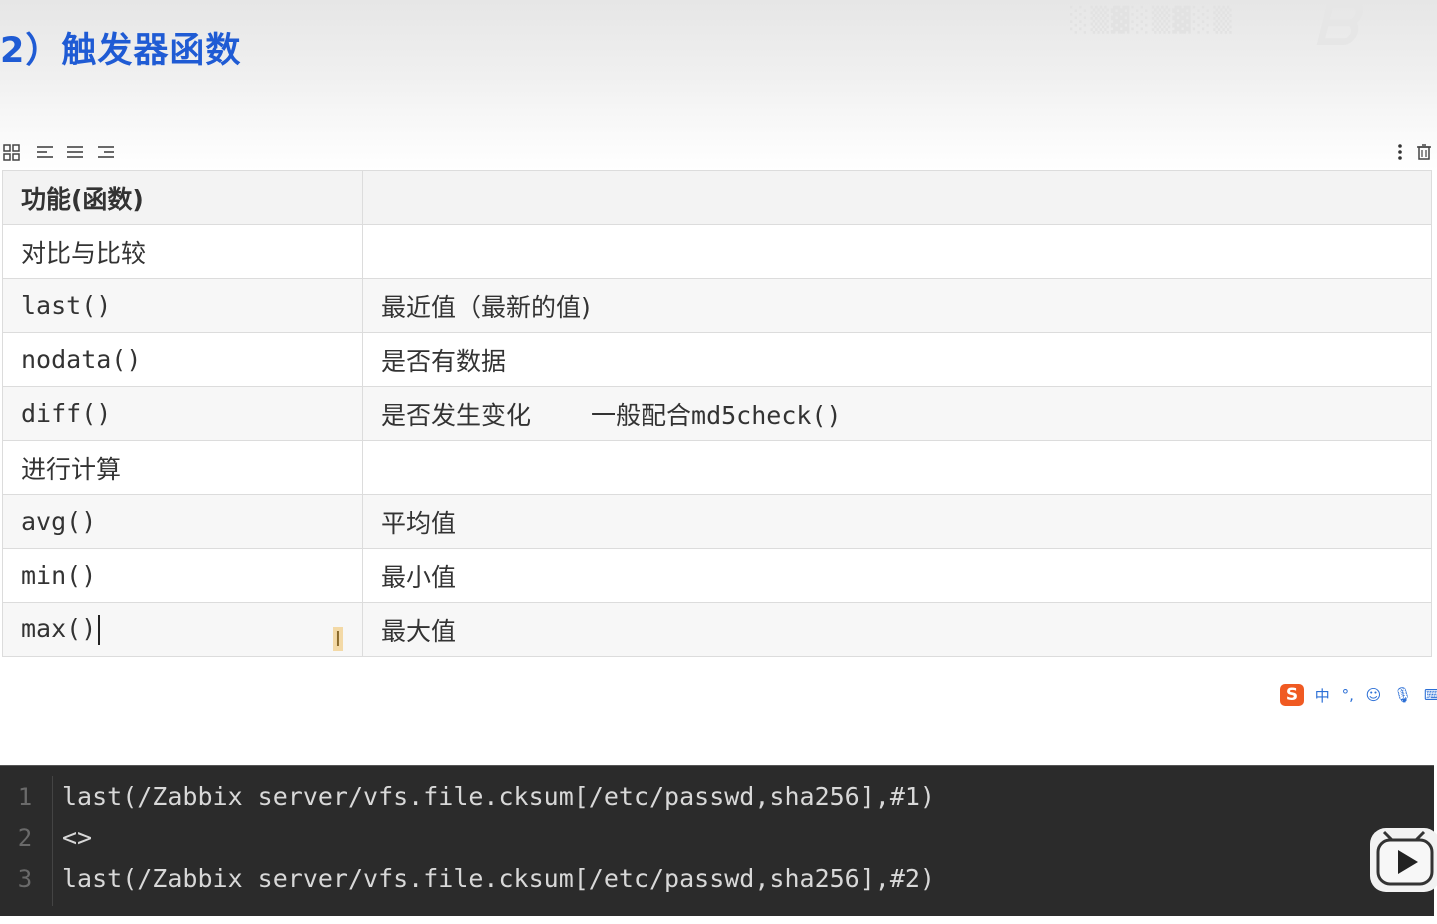  I want to click on cell-text: 是否发生变化, so click(456, 415).